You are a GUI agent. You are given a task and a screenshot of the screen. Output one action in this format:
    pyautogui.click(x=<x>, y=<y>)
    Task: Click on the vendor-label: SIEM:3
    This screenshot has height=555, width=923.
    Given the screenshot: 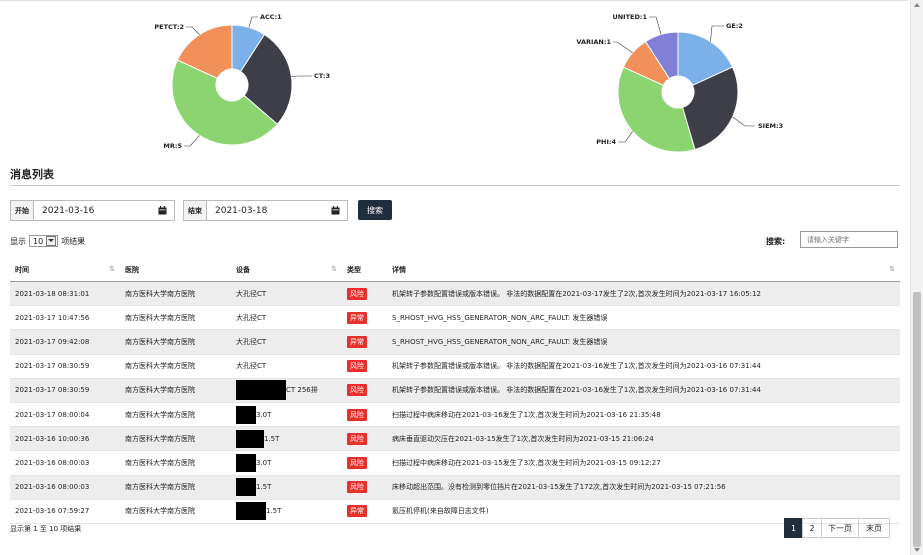 What is the action you would take?
    pyautogui.click(x=770, y=126)
    